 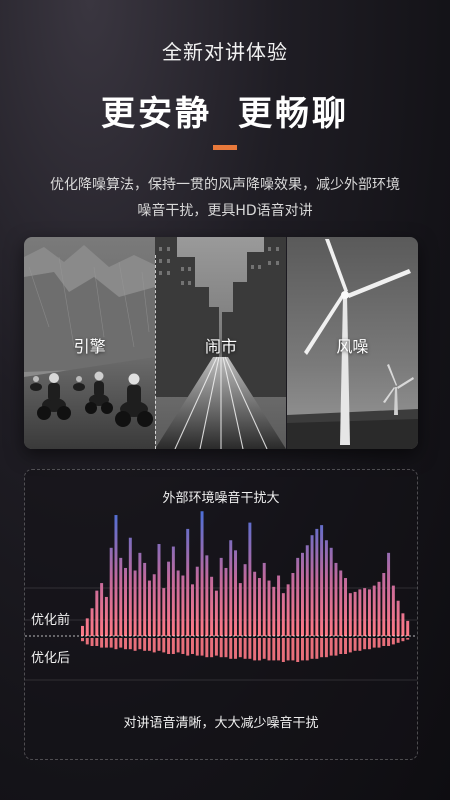 I want to click on scene-divider, so click(x=155, y=352).